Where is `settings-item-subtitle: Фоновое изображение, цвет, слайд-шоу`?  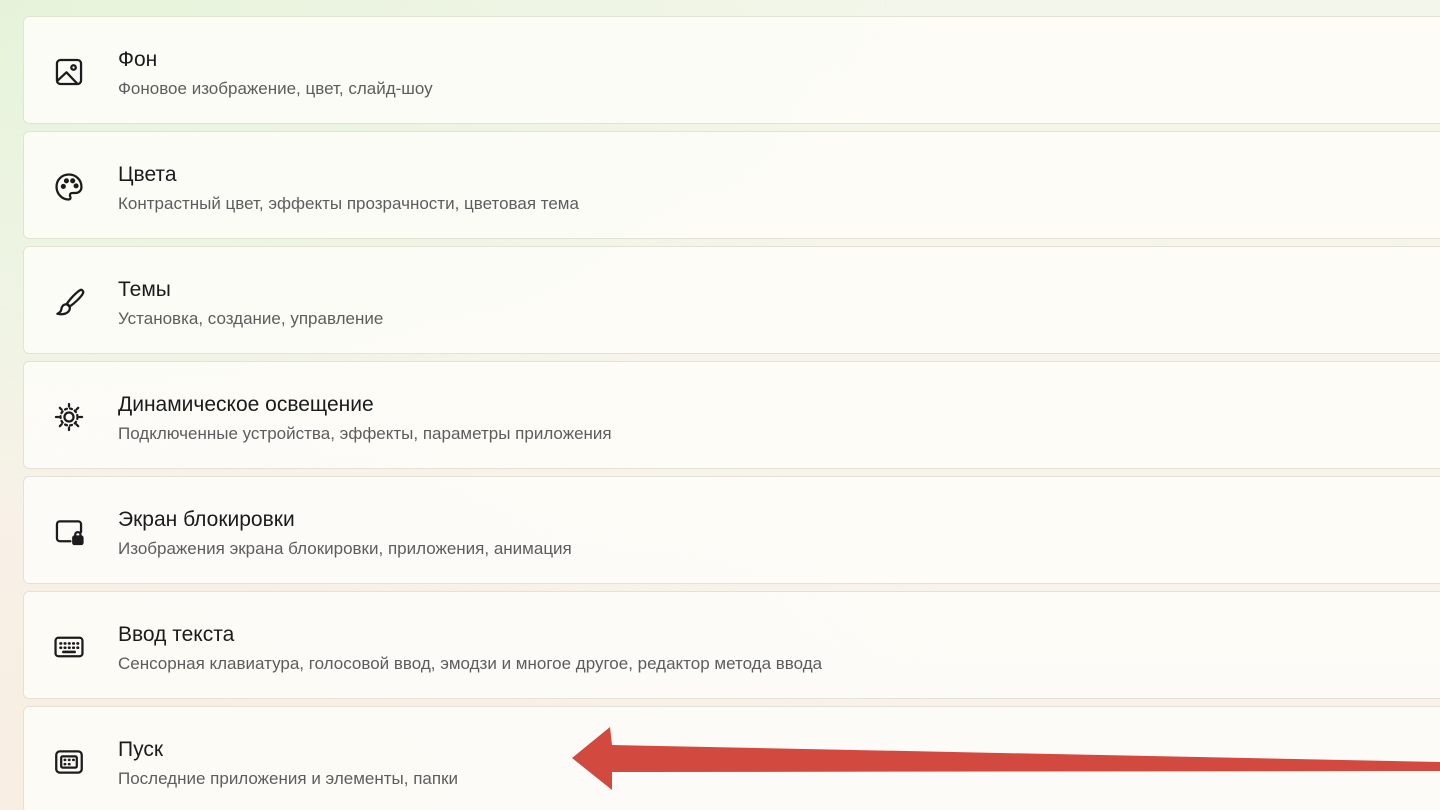
settings-item-subtitle: Фоновое изображение, цвет, слайд-шоу is located at coordinates (275, 88).